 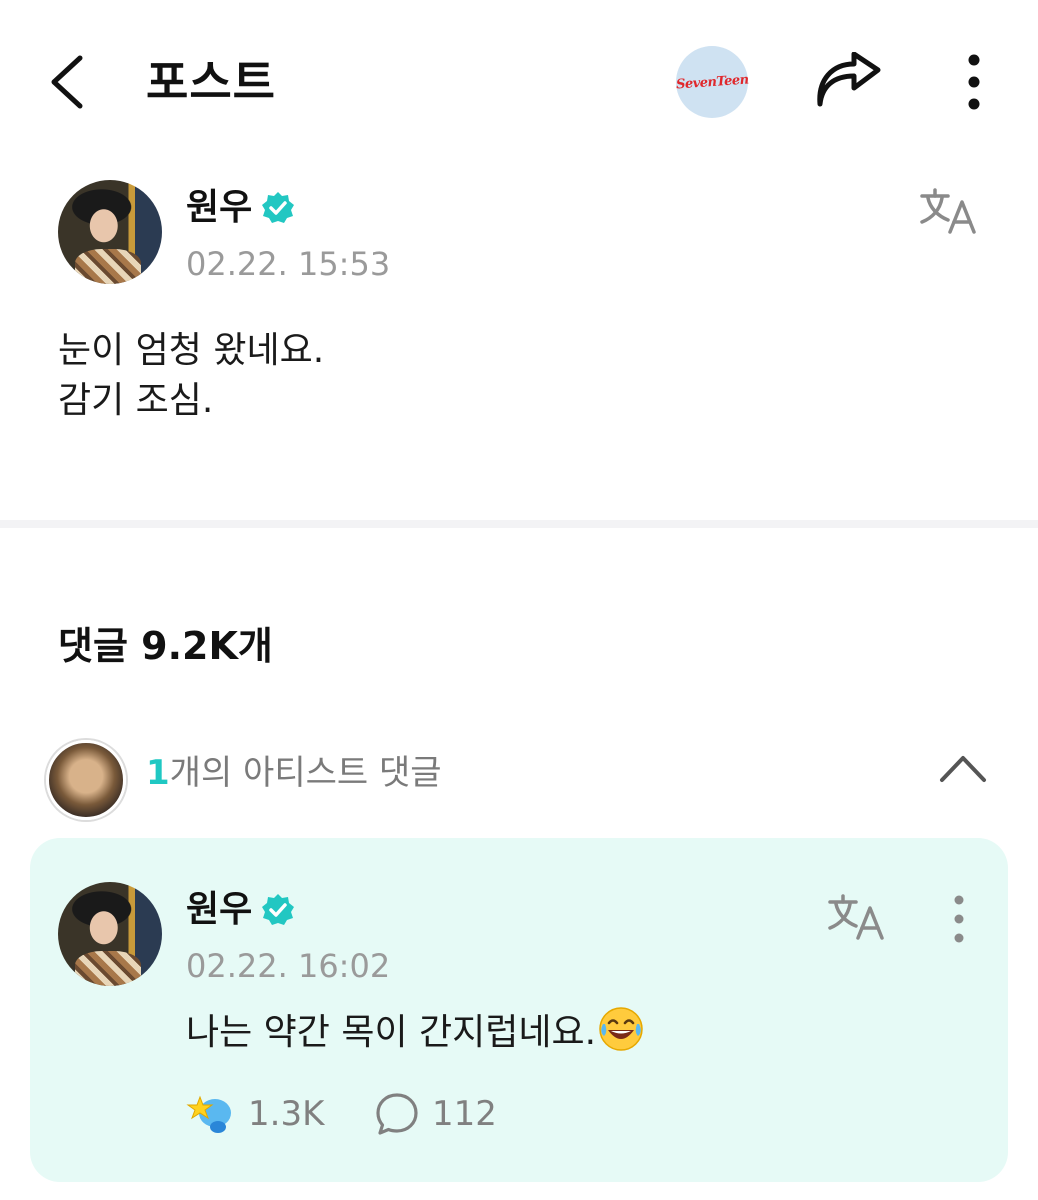 I want to click on comment-more-button, so click(x=959, y=919).